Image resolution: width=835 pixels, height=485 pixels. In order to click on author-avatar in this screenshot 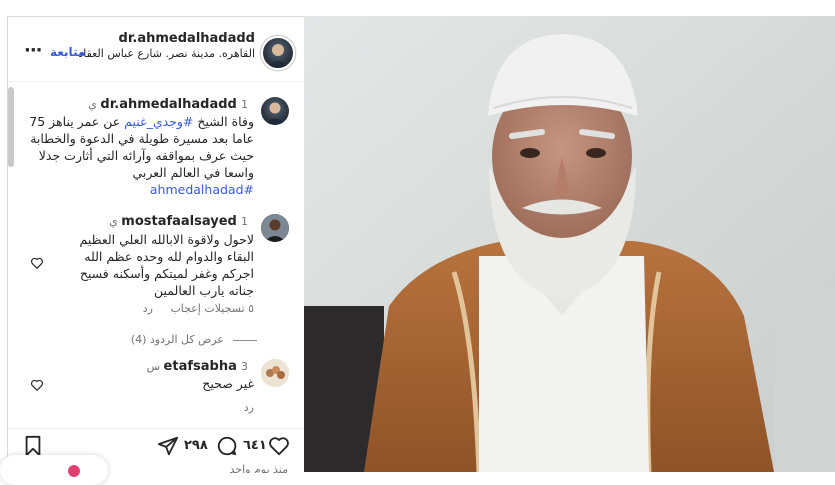, I will do `click(278, 53)`.